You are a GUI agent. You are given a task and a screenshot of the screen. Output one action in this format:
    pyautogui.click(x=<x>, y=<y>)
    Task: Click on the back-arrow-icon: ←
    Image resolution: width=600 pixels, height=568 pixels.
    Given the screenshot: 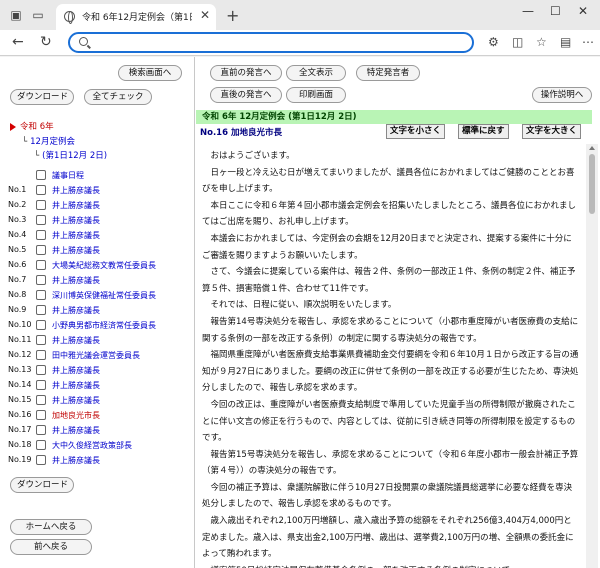 What is the action you would take?
    pyautogui.click(x=18, y=42)
    